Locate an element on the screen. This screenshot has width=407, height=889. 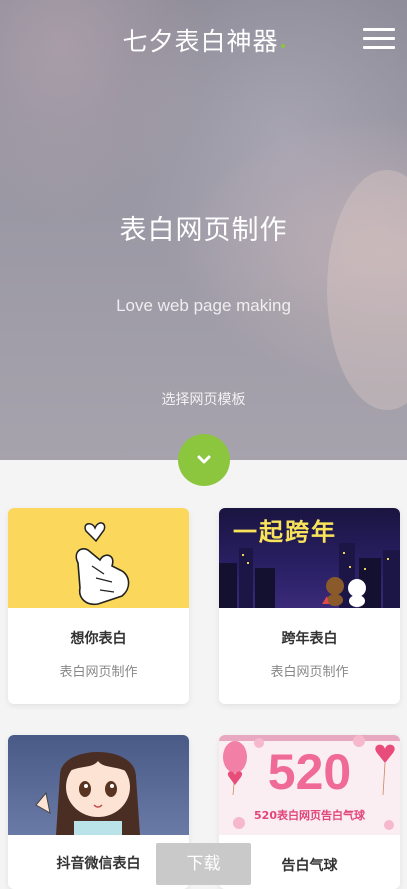
title-dot is located at coordinates (282, 46).